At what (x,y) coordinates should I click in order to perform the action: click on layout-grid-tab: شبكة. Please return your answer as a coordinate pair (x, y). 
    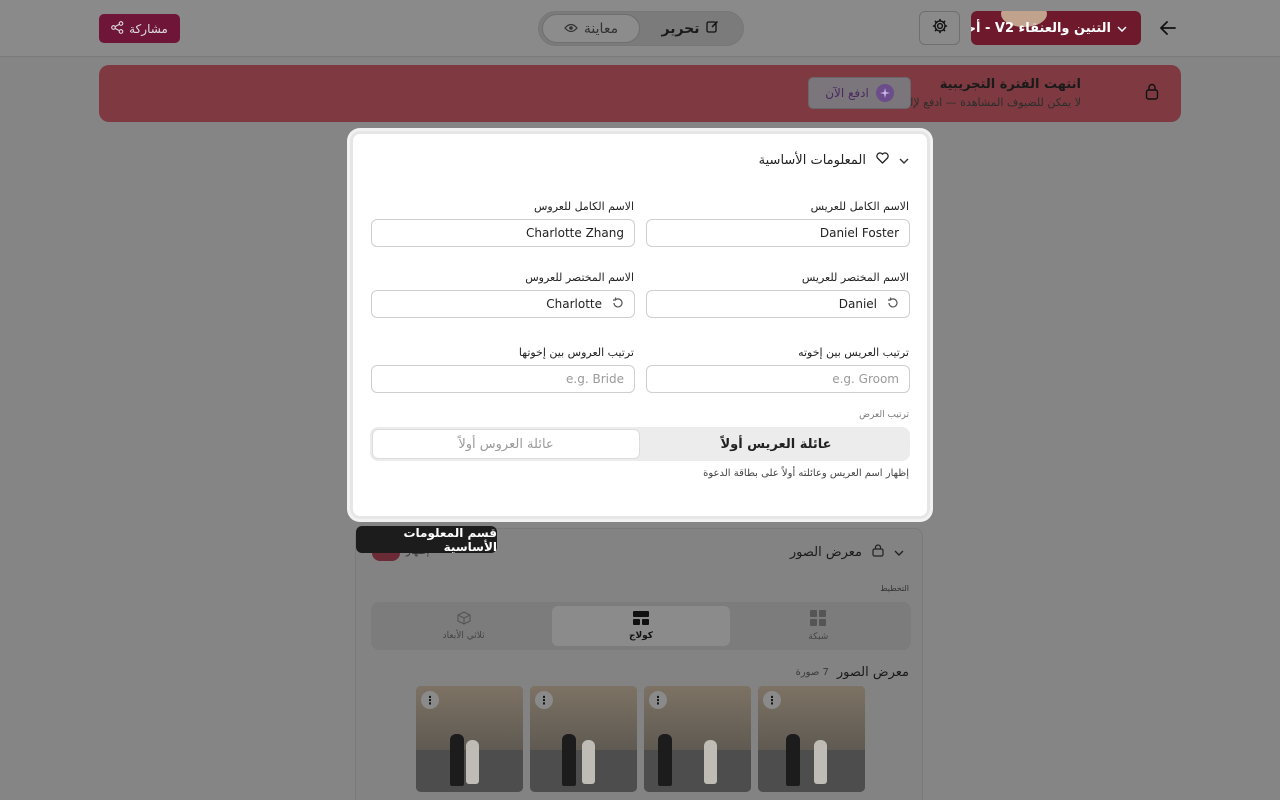
    Looking at the image, I should click on (818, 626).